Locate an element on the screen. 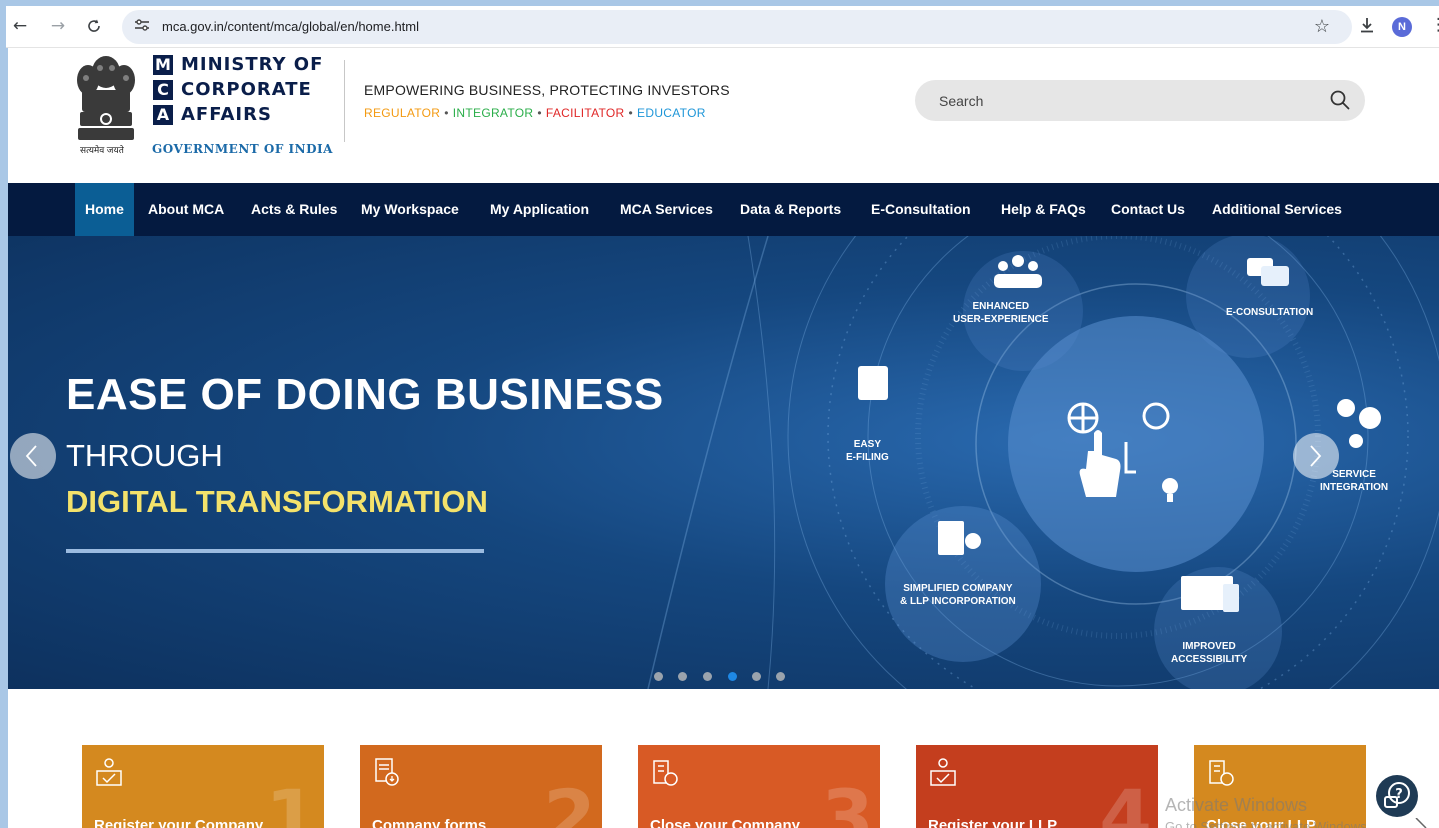 Image resolution: width=1439 pixels, height=828 pixels. label-line: SIMPLIFIED COMPANY is located at coordinates (958, 588).